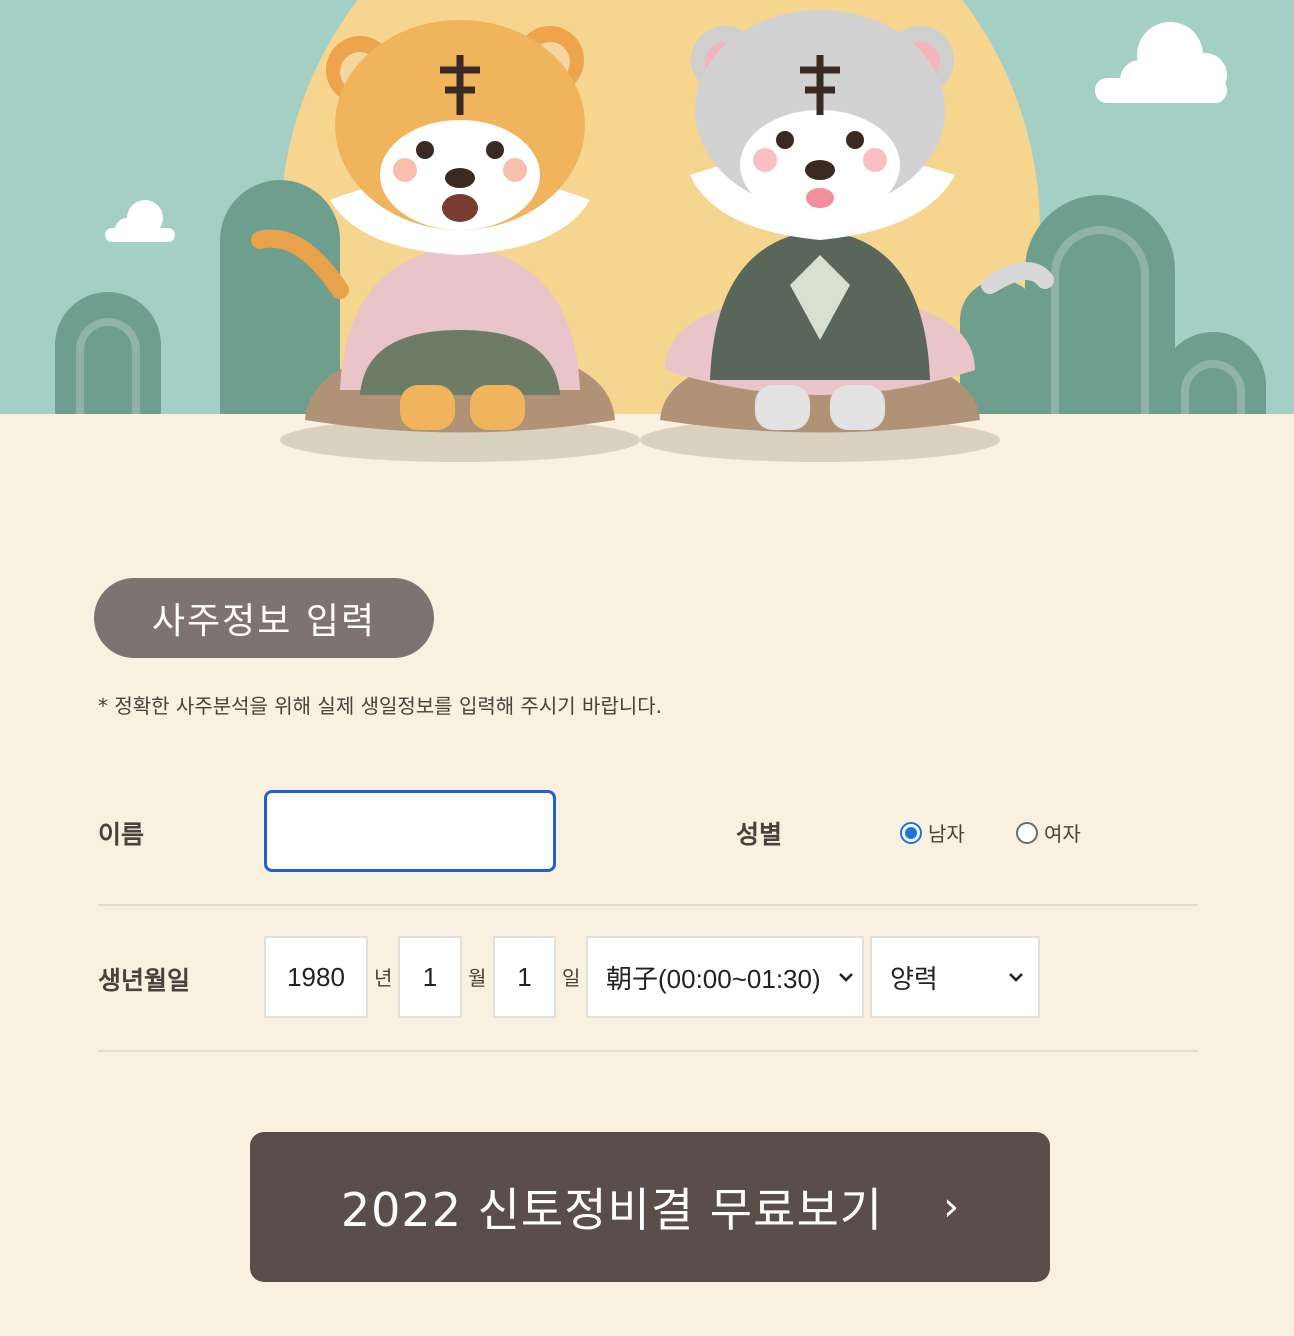  Describe the element at coordinates (121, 834) in the screenshot. I see `name-label: 이름` at that location.